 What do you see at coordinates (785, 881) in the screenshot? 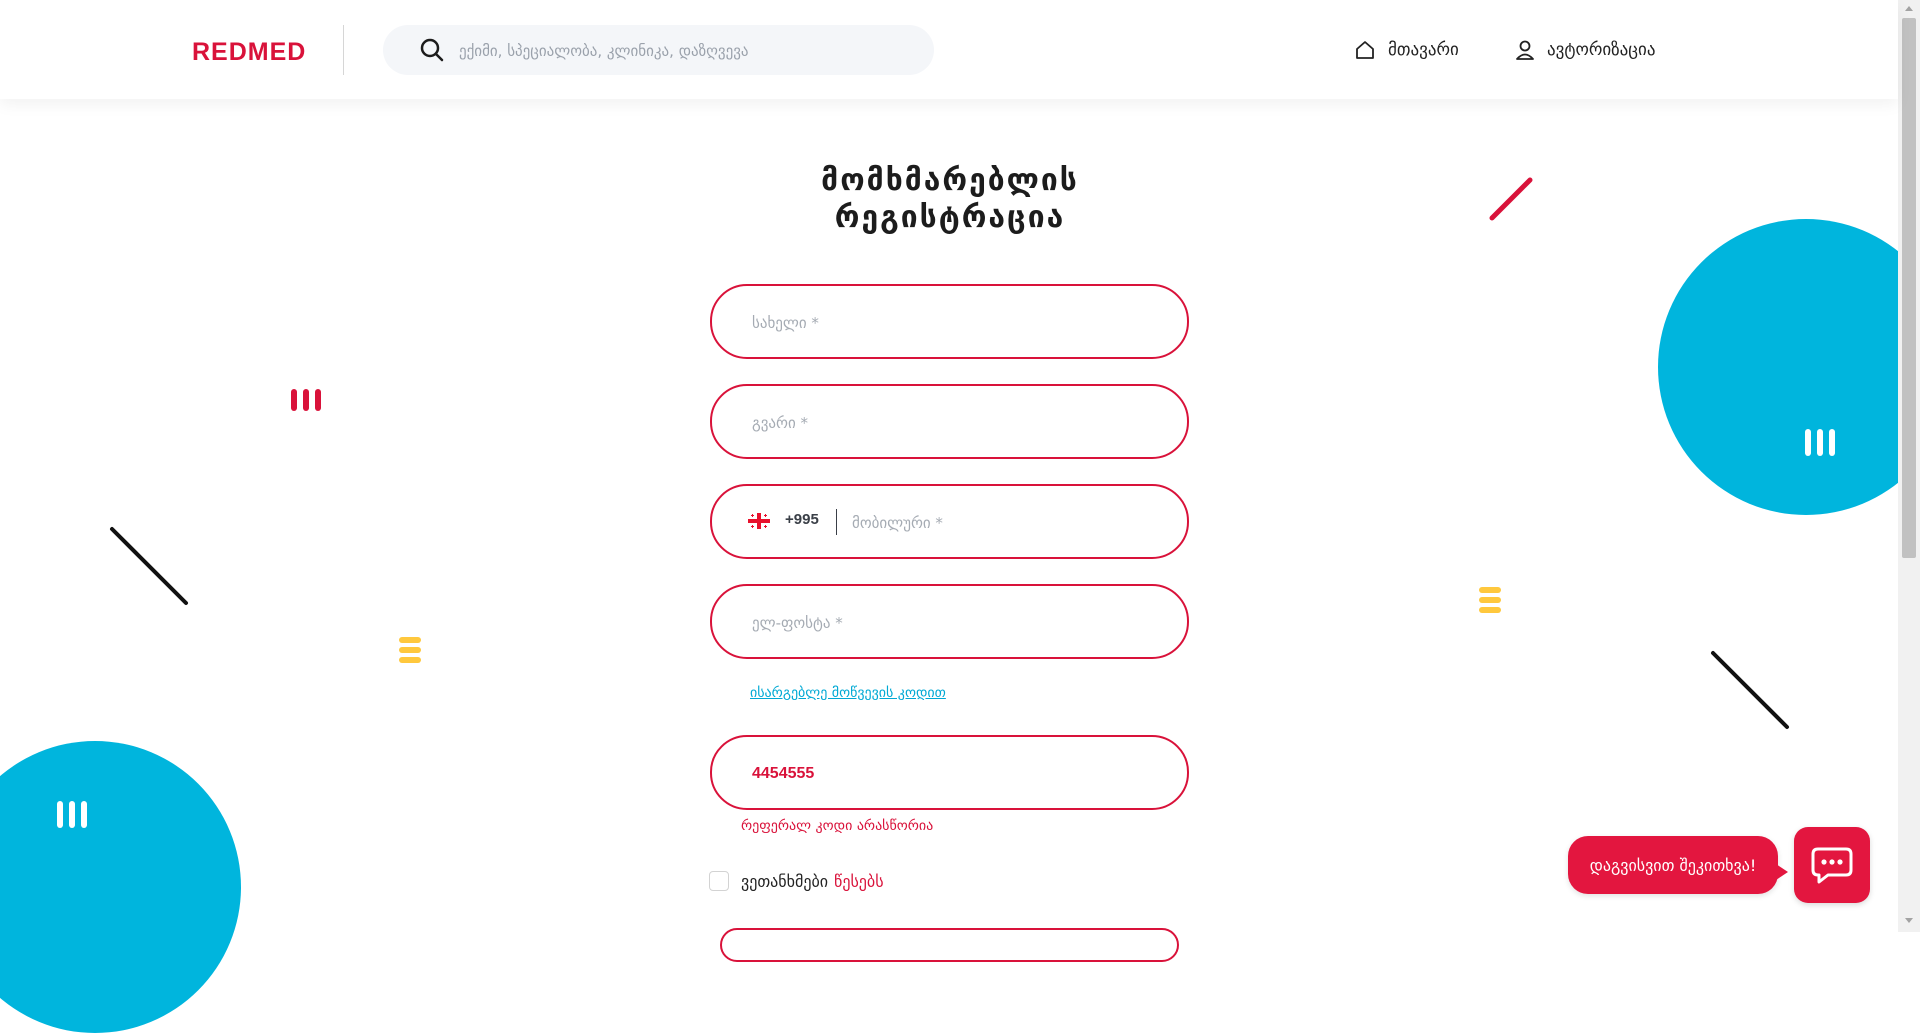
I see `agree-label: ვეთანხმები` at bounding box center [785, 881].